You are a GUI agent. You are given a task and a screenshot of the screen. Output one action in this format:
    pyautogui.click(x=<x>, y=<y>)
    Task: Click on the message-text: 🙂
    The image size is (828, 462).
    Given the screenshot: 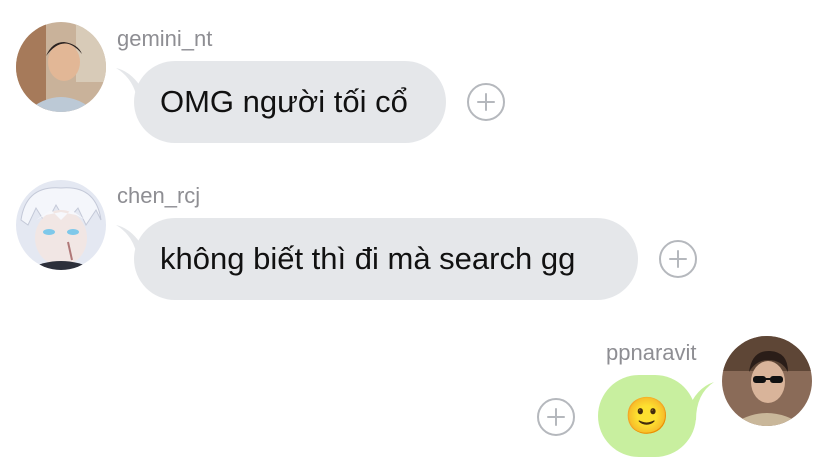 What is the action you would take?
    pyautogui.click(x=647, y=415)
    